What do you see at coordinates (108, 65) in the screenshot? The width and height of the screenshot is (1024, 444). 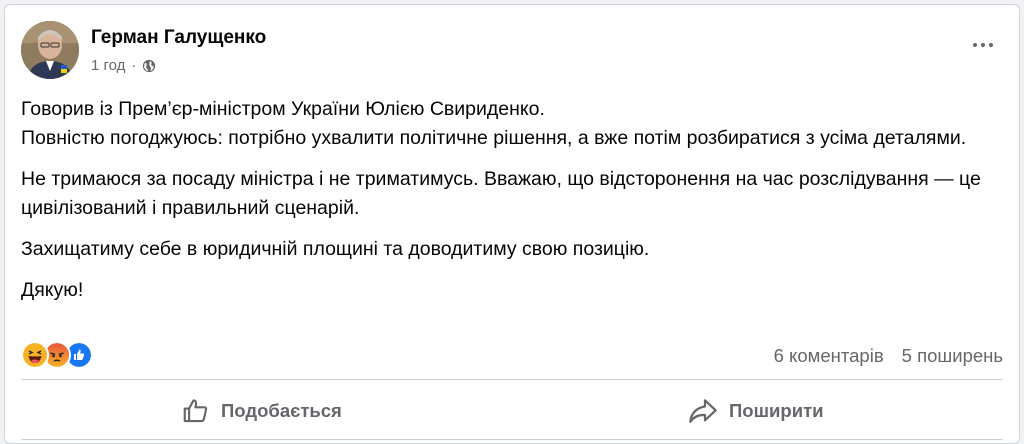 I see `post-timestamp: 1 год` at bounding box center [108, 65].